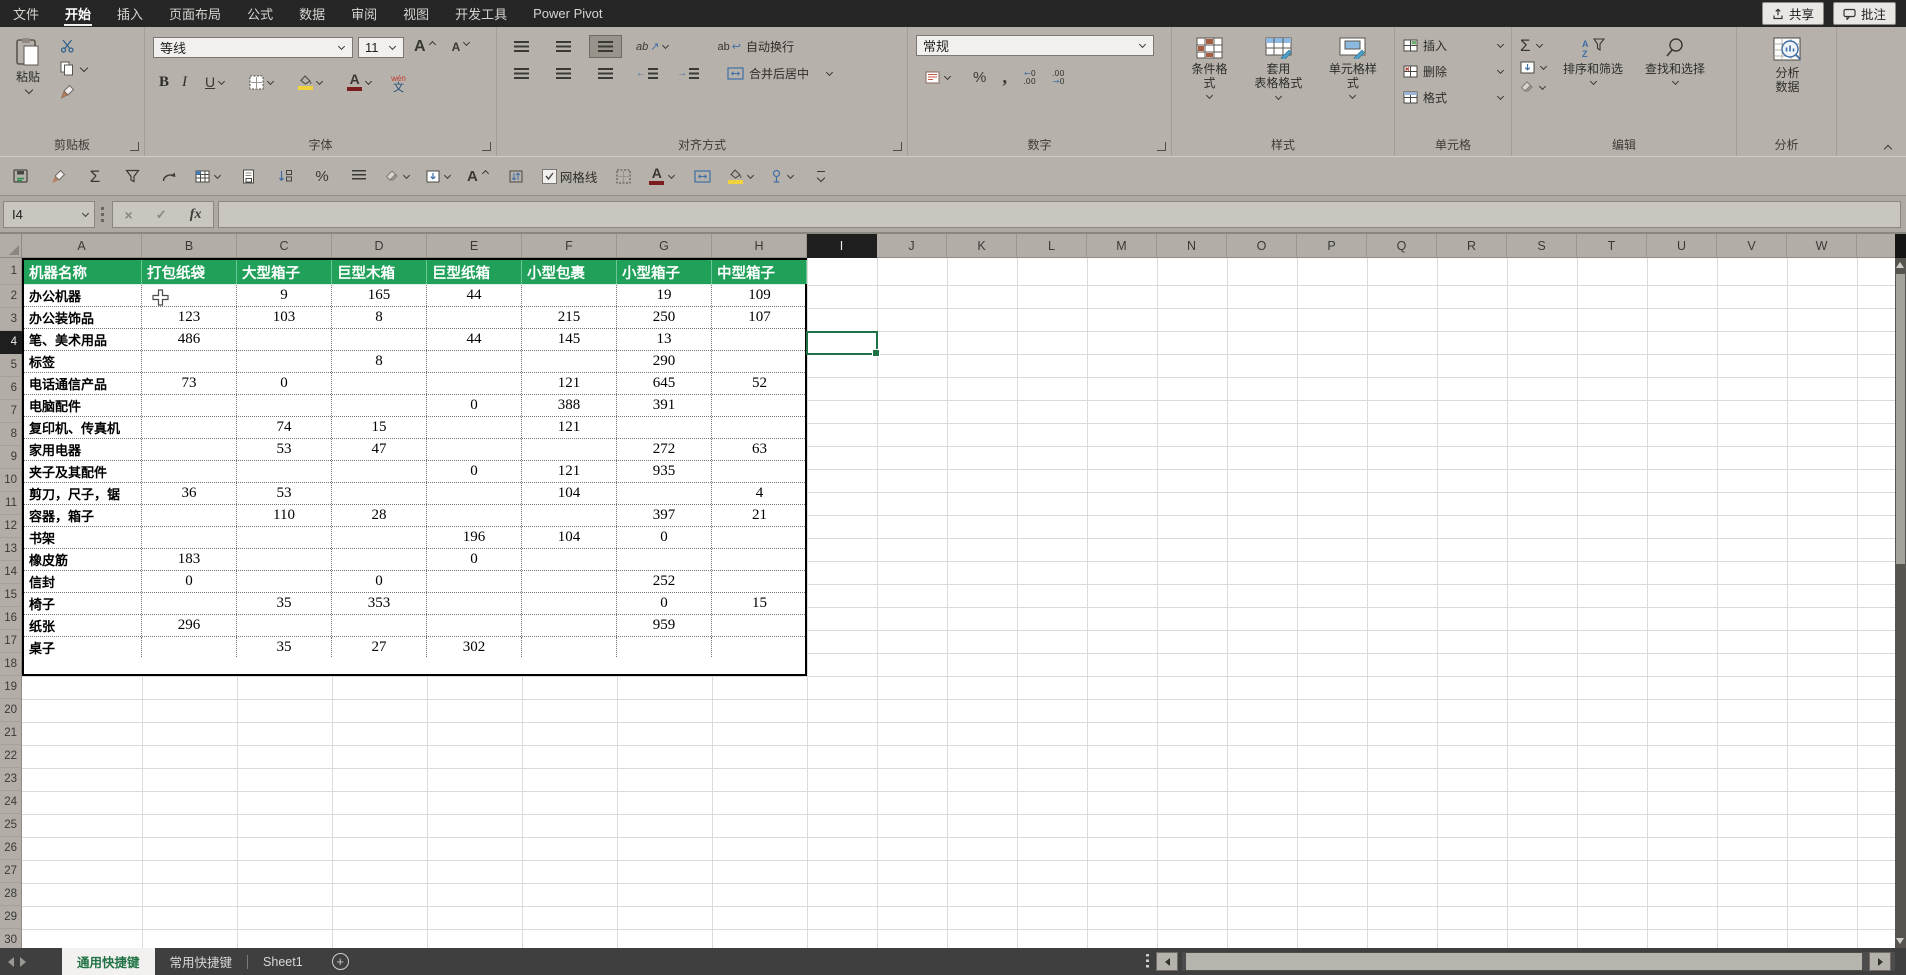 The image size is (1906, 975). I want to click on number-format-select: 常规, so click(1035, 45).